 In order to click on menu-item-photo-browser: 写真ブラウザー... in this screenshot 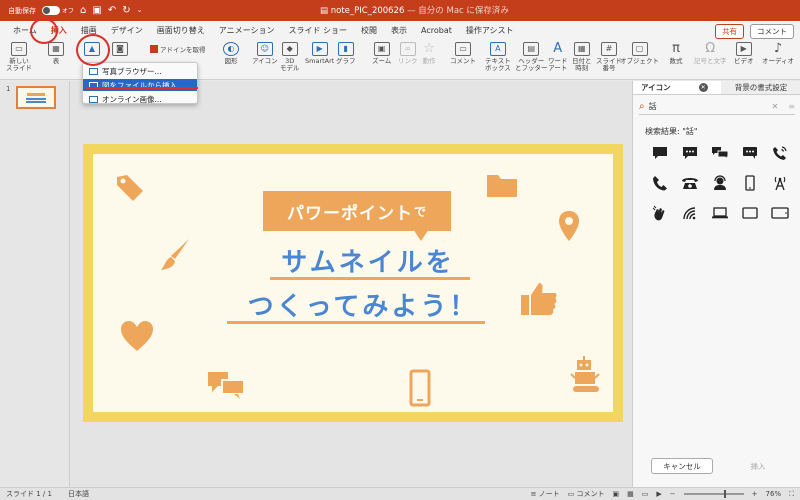, I will do `click(140, 71)`.